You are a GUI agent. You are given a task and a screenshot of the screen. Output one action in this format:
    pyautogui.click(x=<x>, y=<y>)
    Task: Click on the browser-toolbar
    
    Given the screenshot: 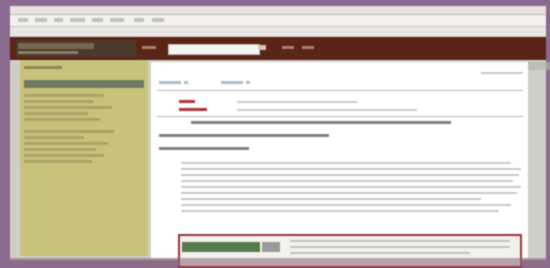 What is the action you would take?
    pyautogui.click(x=278, y=31)
    